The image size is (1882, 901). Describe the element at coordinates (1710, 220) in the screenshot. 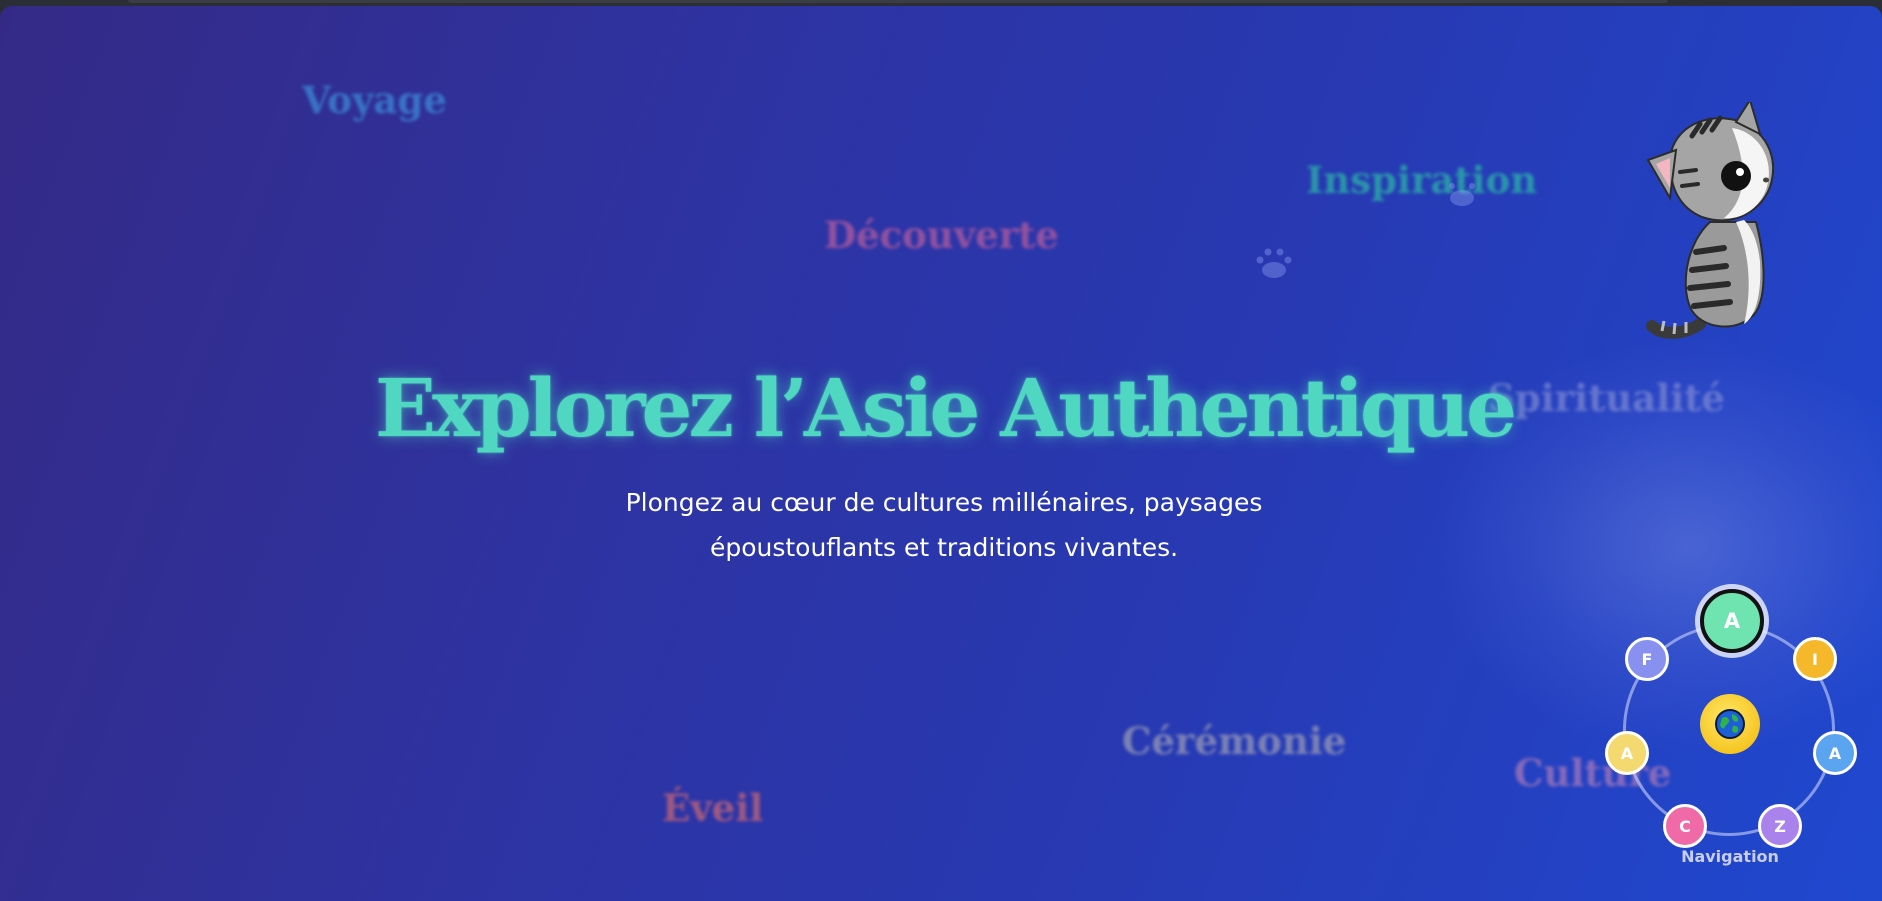

I see `cat-mascot-icon` at that location.